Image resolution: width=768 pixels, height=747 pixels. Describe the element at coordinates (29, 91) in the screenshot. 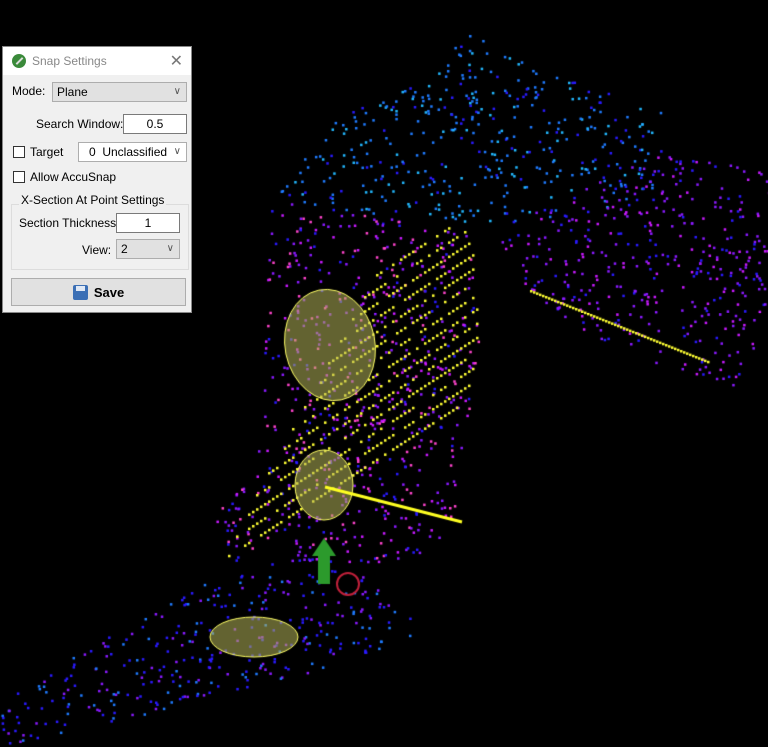

I see `mode-label: Mode:` at that location.